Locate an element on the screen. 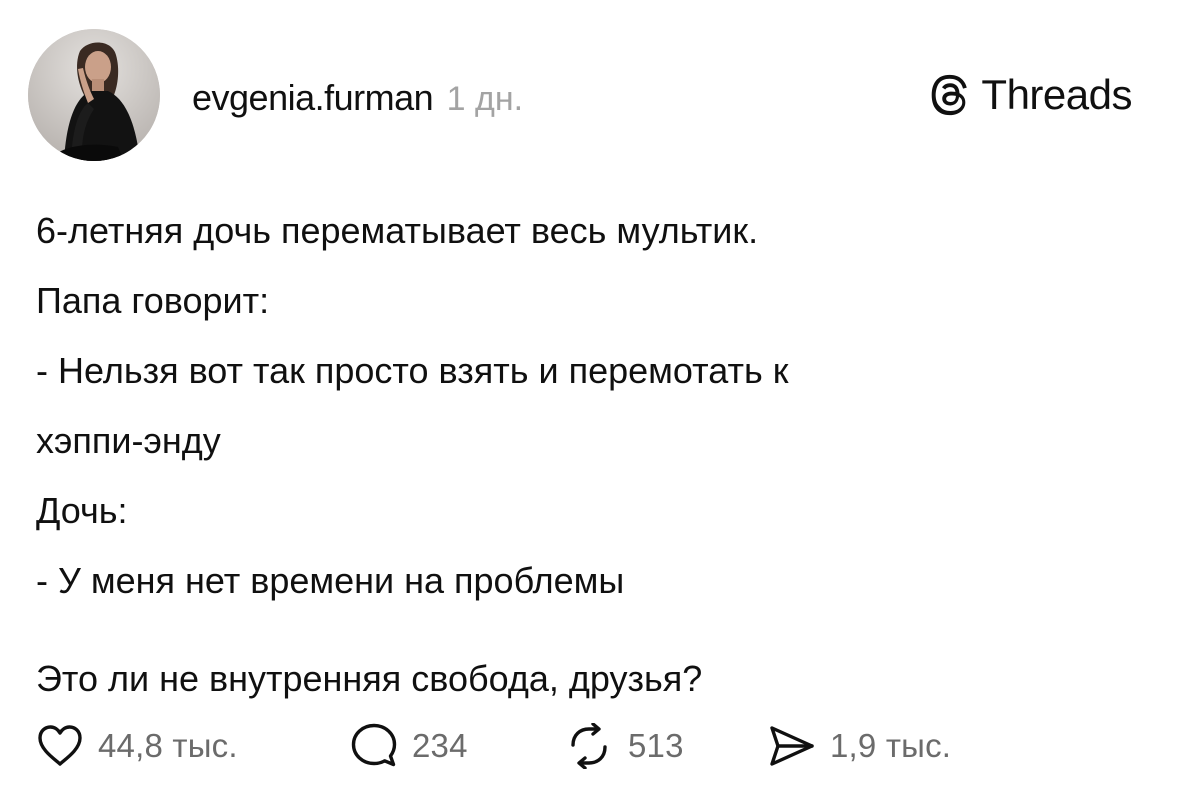 The image size is (1202, 805). post-time: 1 дн. is located at coordinates (485, 99).